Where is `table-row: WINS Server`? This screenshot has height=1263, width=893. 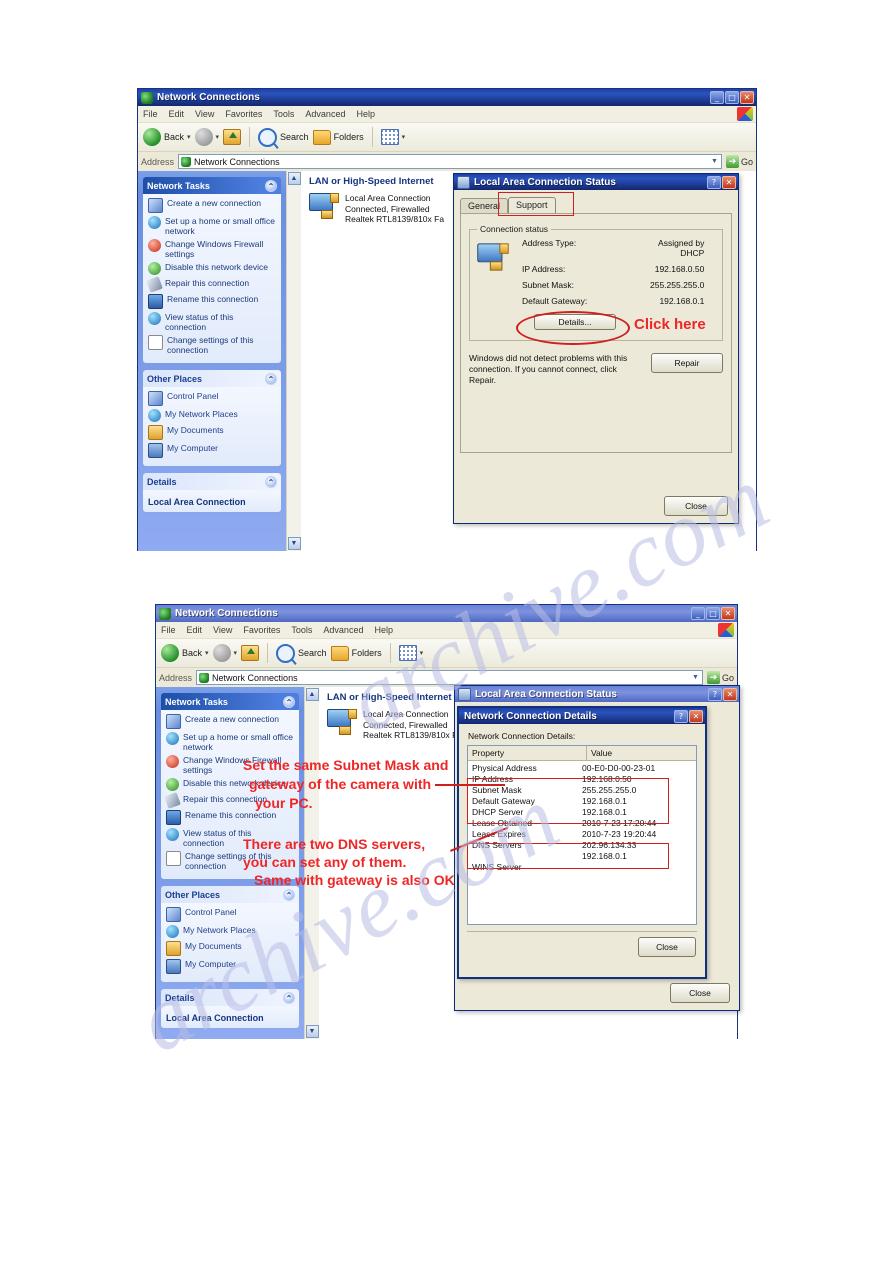 table-row: WINS Server is located at coordinates (582, 867).